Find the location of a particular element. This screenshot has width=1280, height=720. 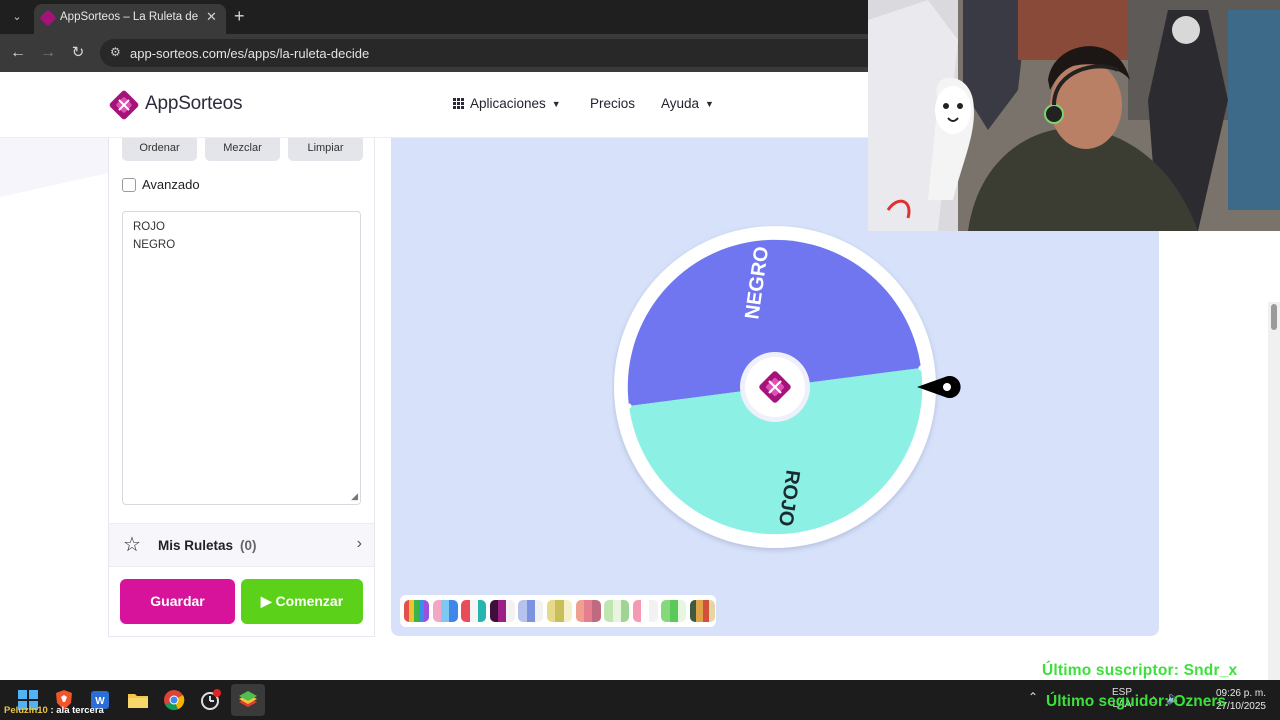

chat-message-overlay: Peluzin10 : ala tercera is located at coordinates (54, 710).